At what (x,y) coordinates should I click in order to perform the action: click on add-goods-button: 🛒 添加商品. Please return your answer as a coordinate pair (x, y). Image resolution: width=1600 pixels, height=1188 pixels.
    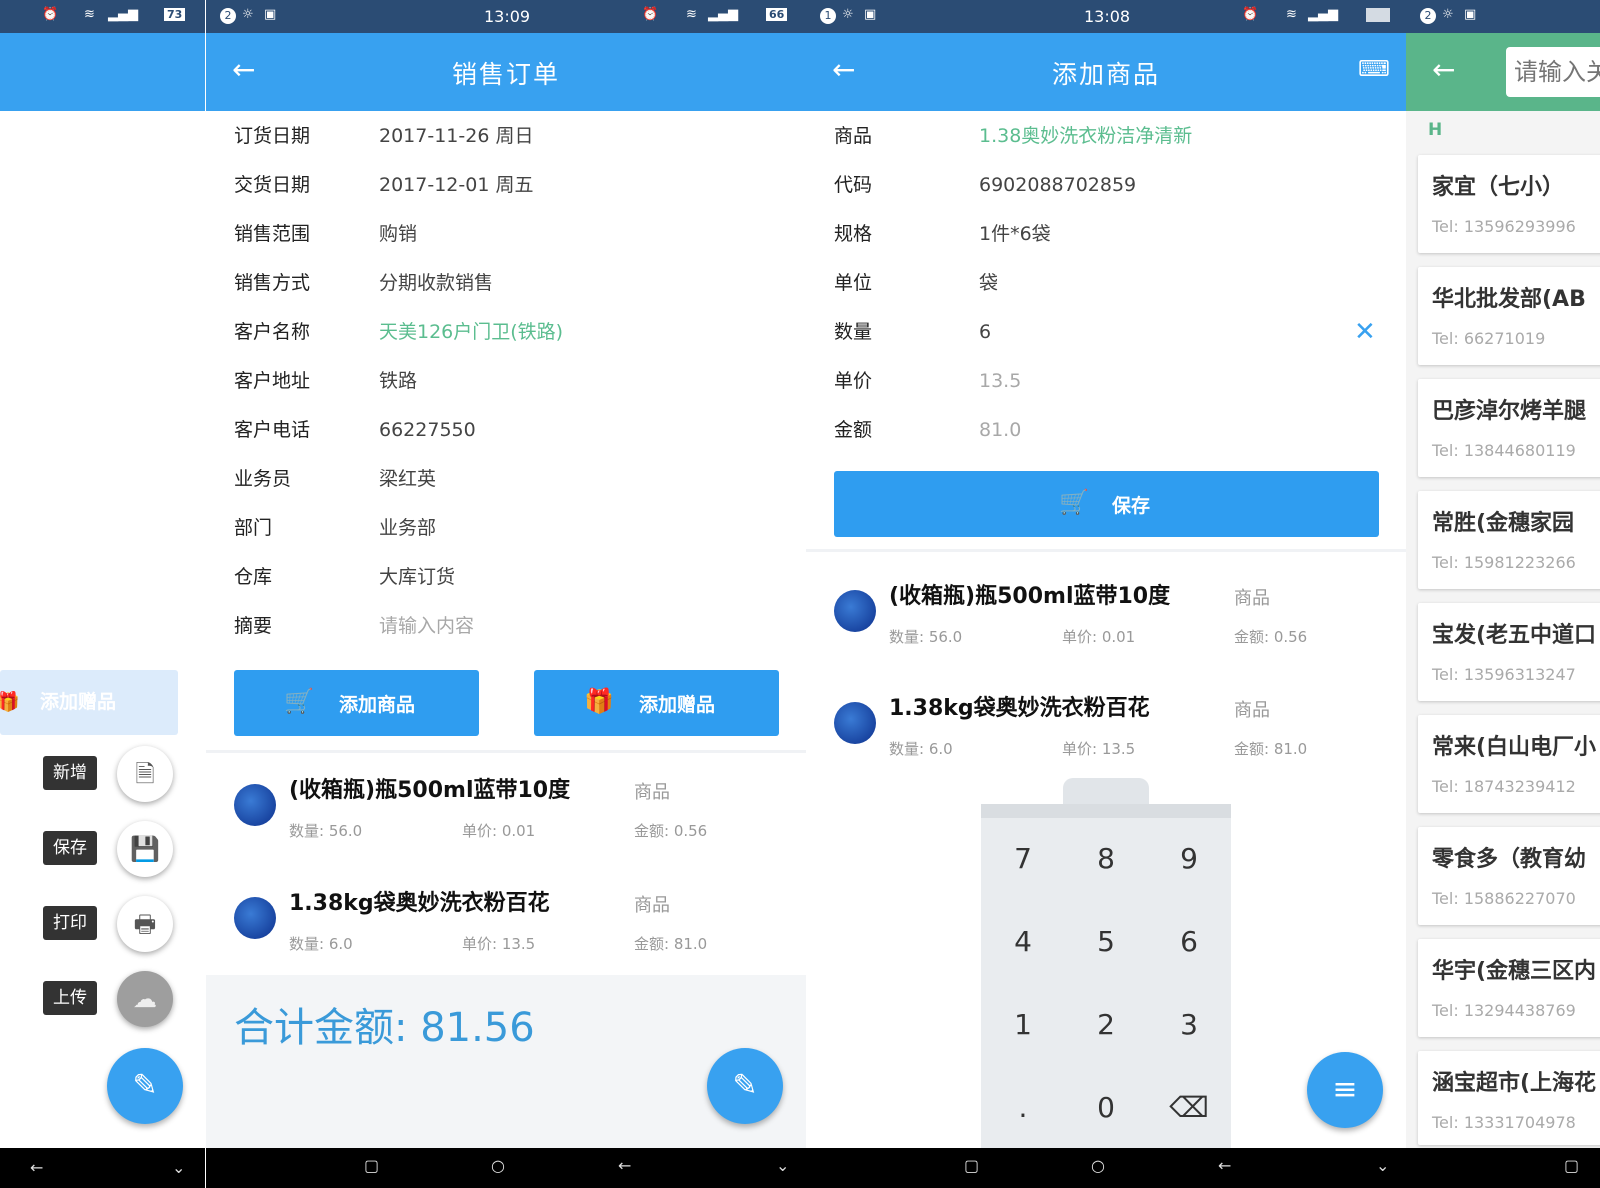
    Looking at the image, I should click on (356, 703).